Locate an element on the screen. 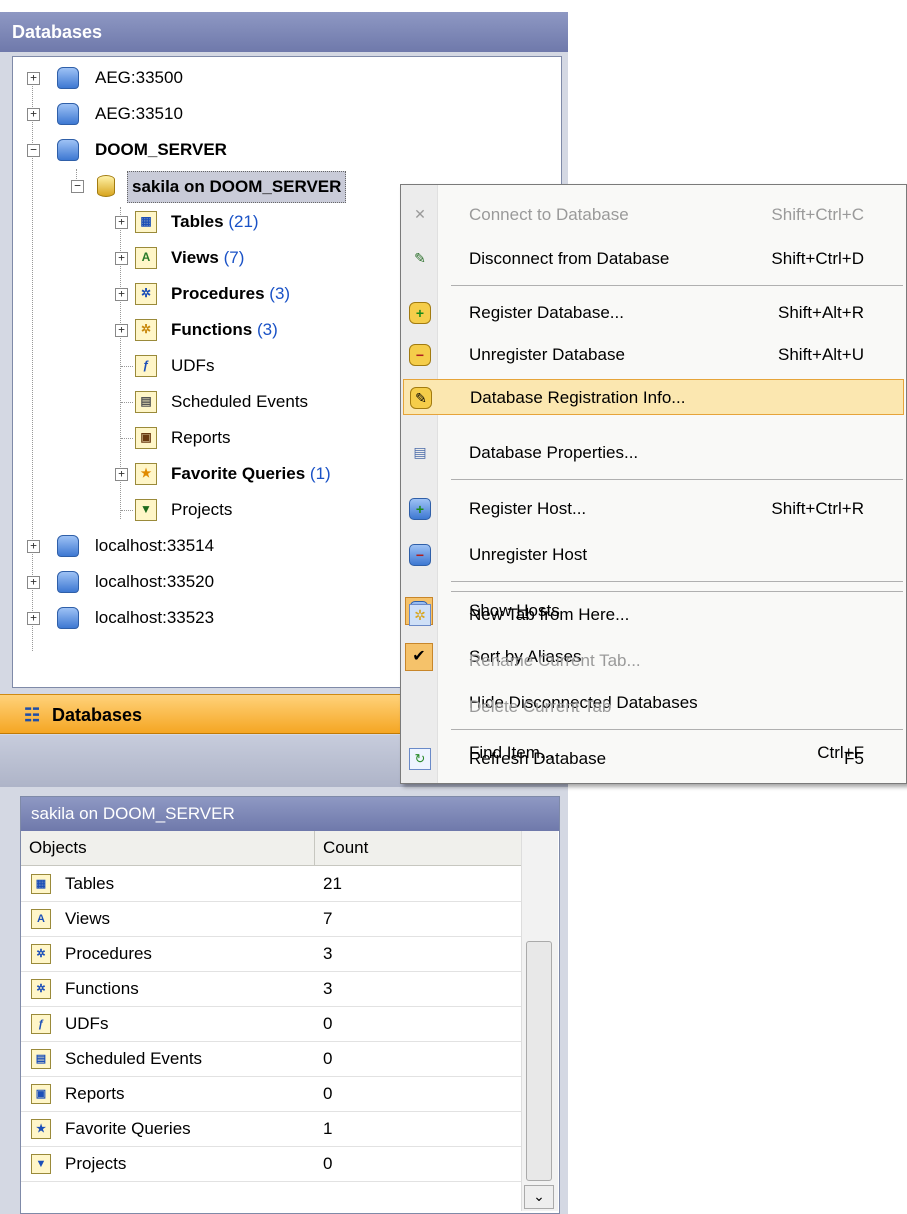 The width and height of the screenshot is (907, 1214). count-cell: 21 is located at coordinates (332, 883).